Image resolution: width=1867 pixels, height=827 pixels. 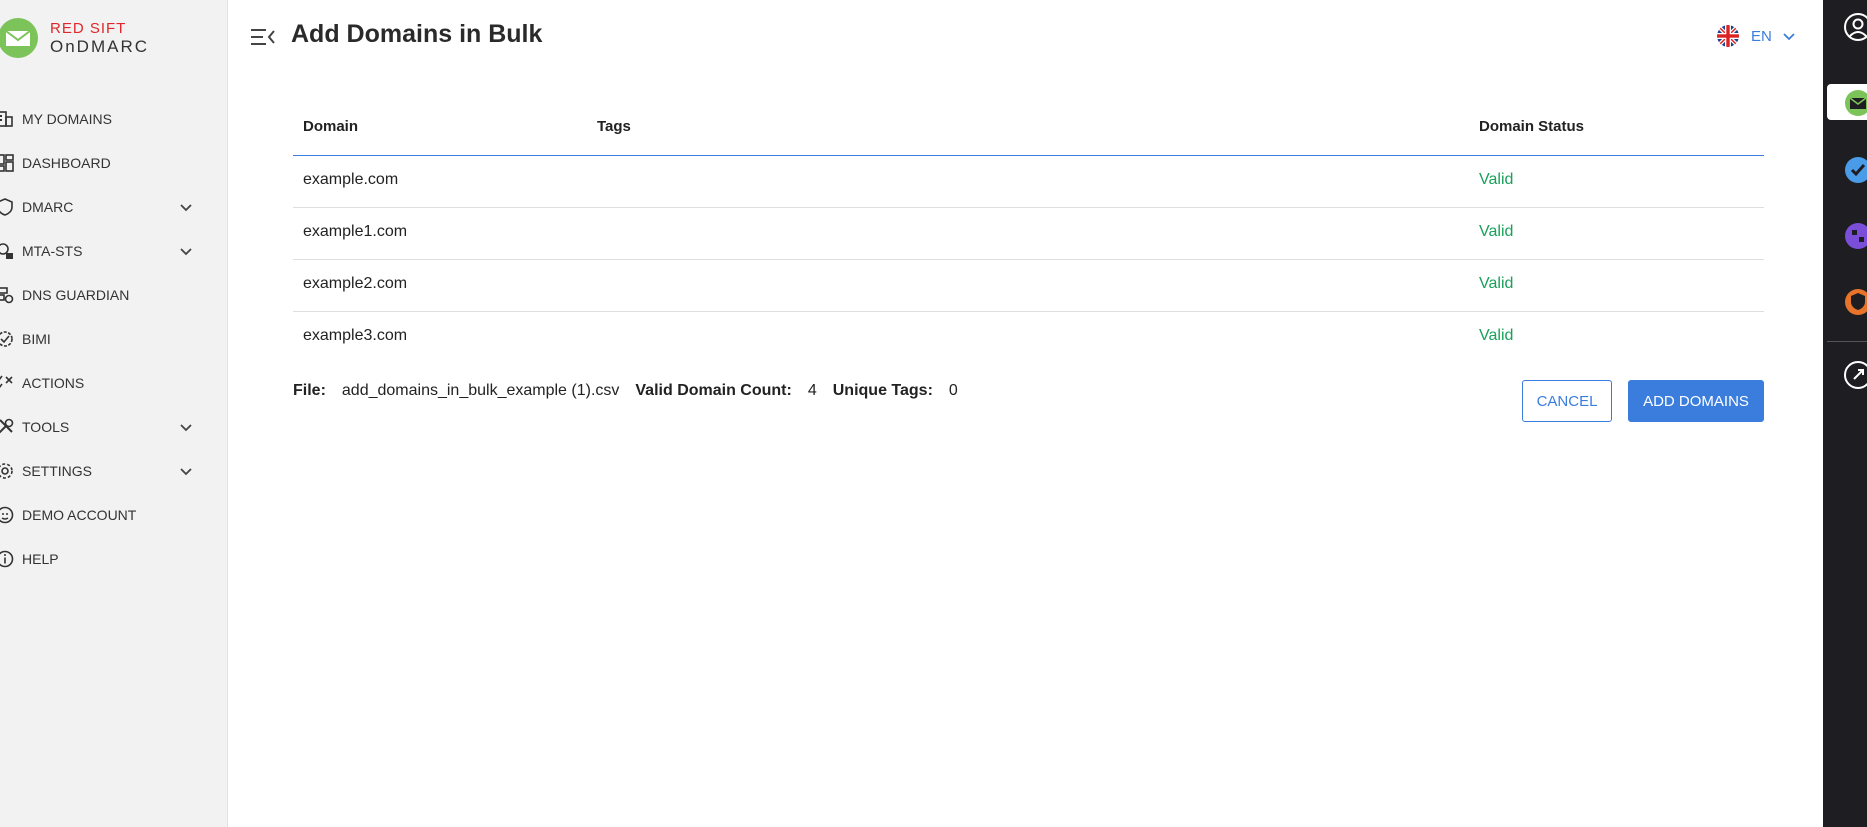 I want to click on network-lock-icon, so click(x=6, y=251).